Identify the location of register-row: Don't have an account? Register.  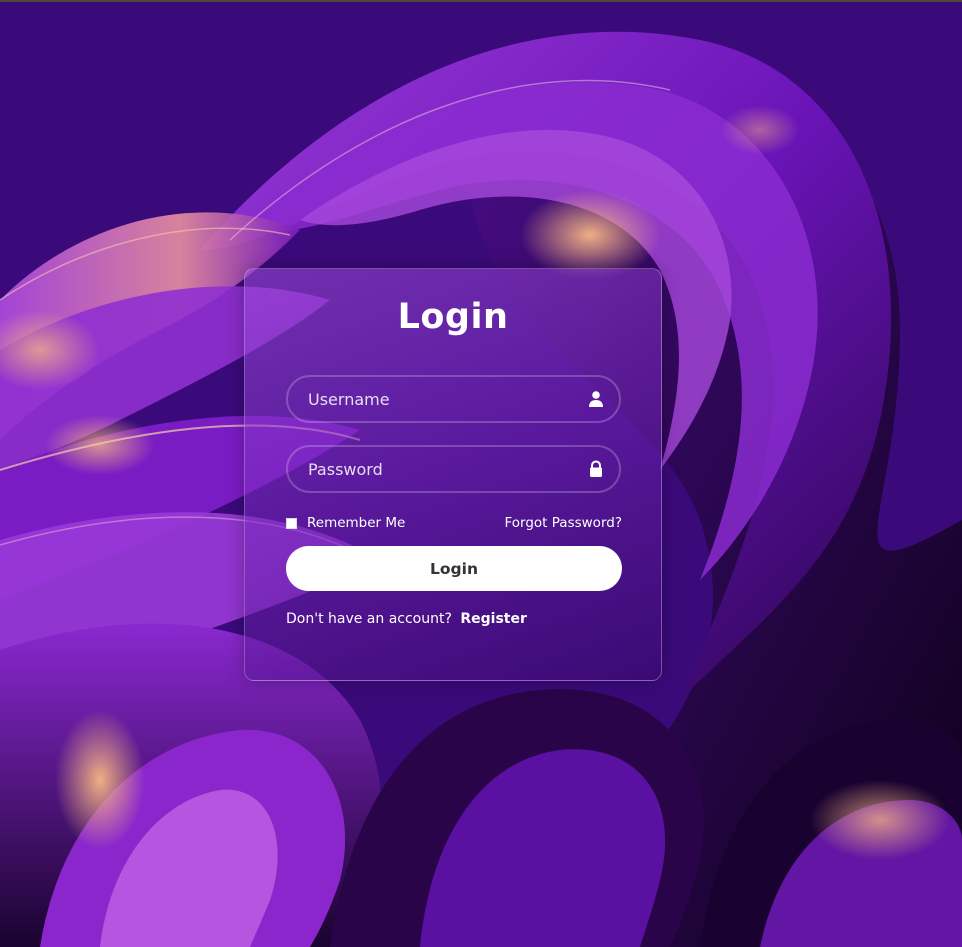
(406, 619).